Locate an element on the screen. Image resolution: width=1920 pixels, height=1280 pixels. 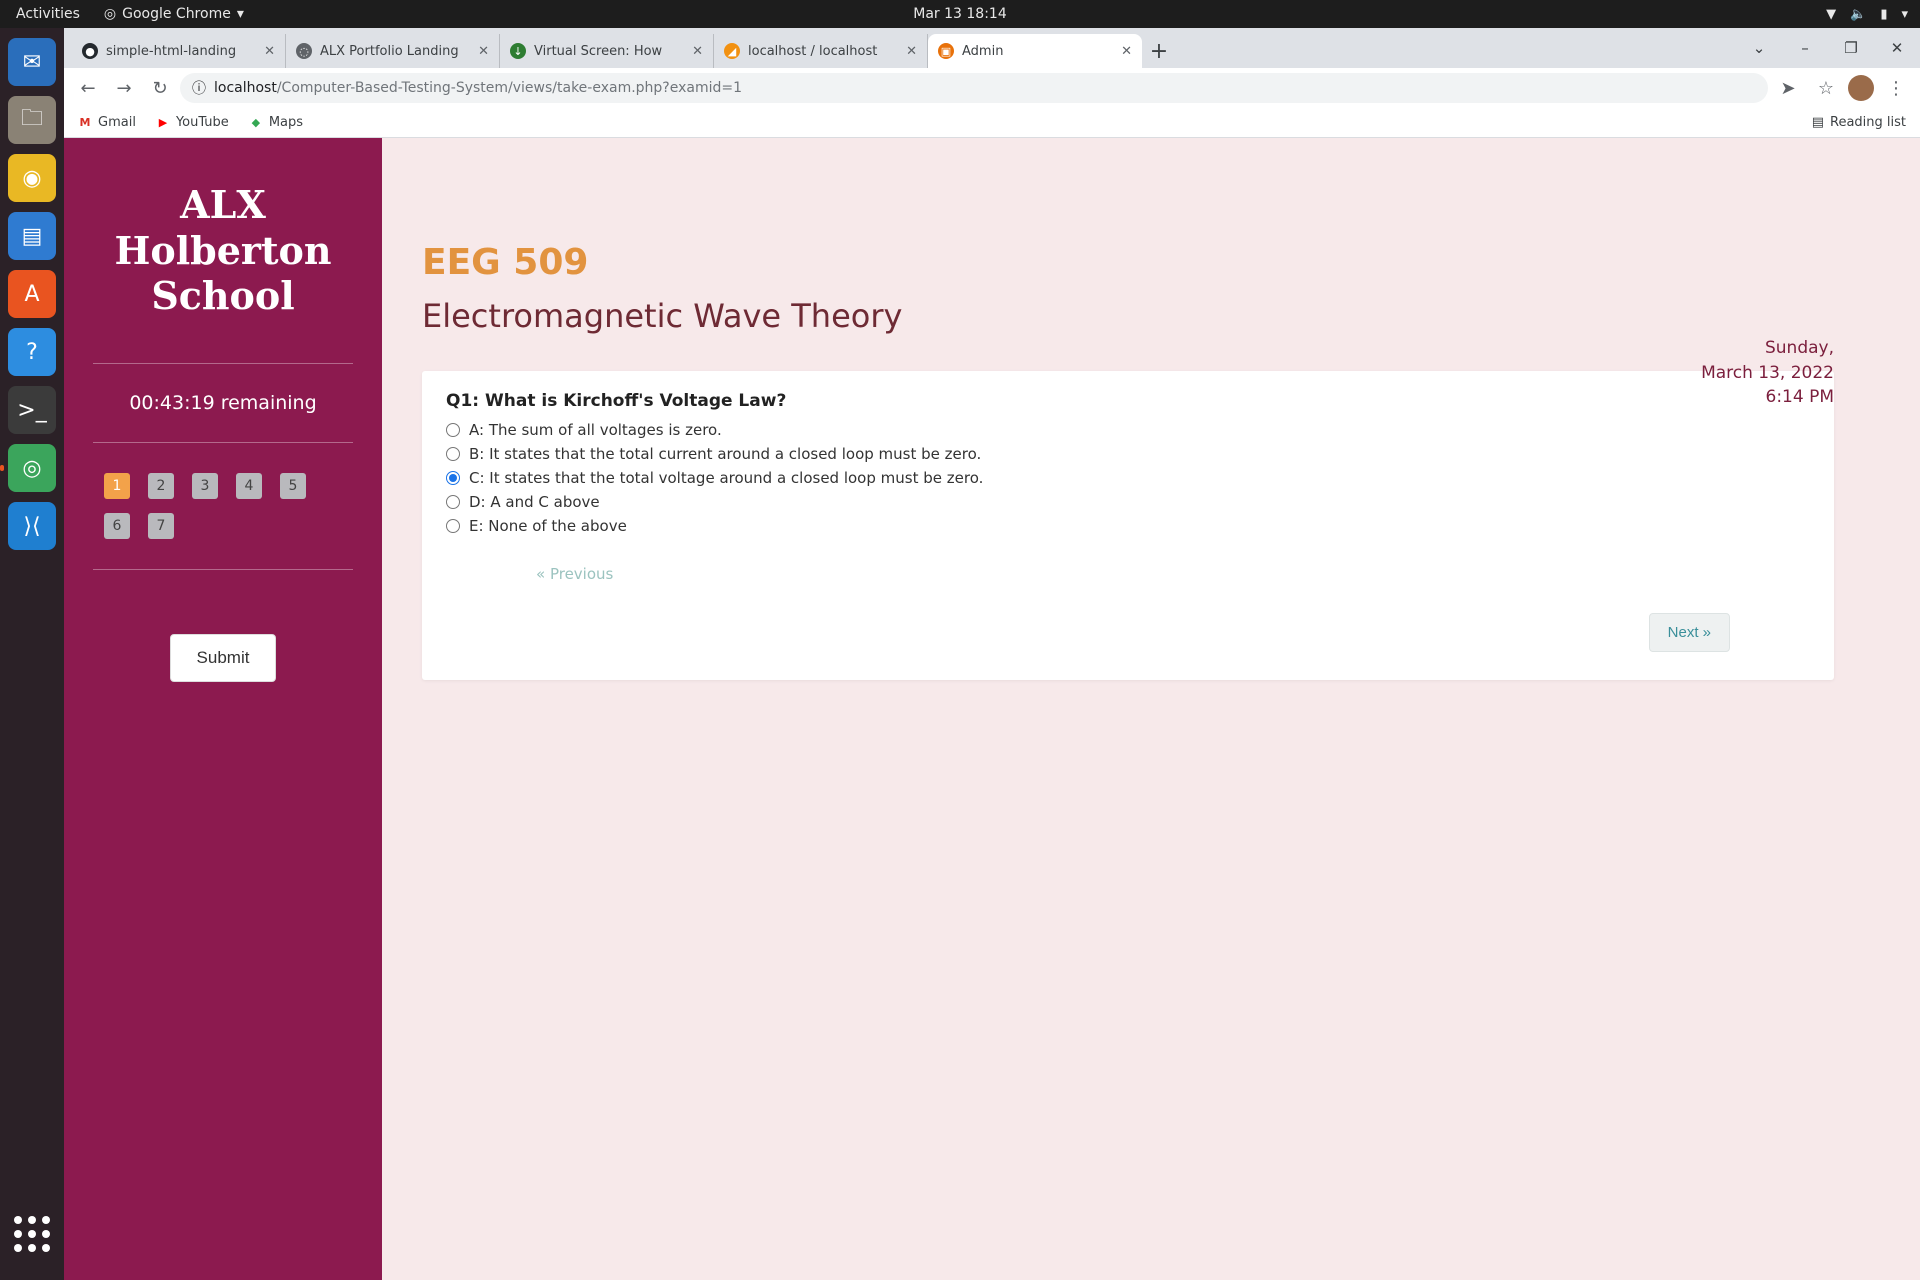
app-menu: ◎ Google Chrome ▾ is located at coordinates (174, 14).